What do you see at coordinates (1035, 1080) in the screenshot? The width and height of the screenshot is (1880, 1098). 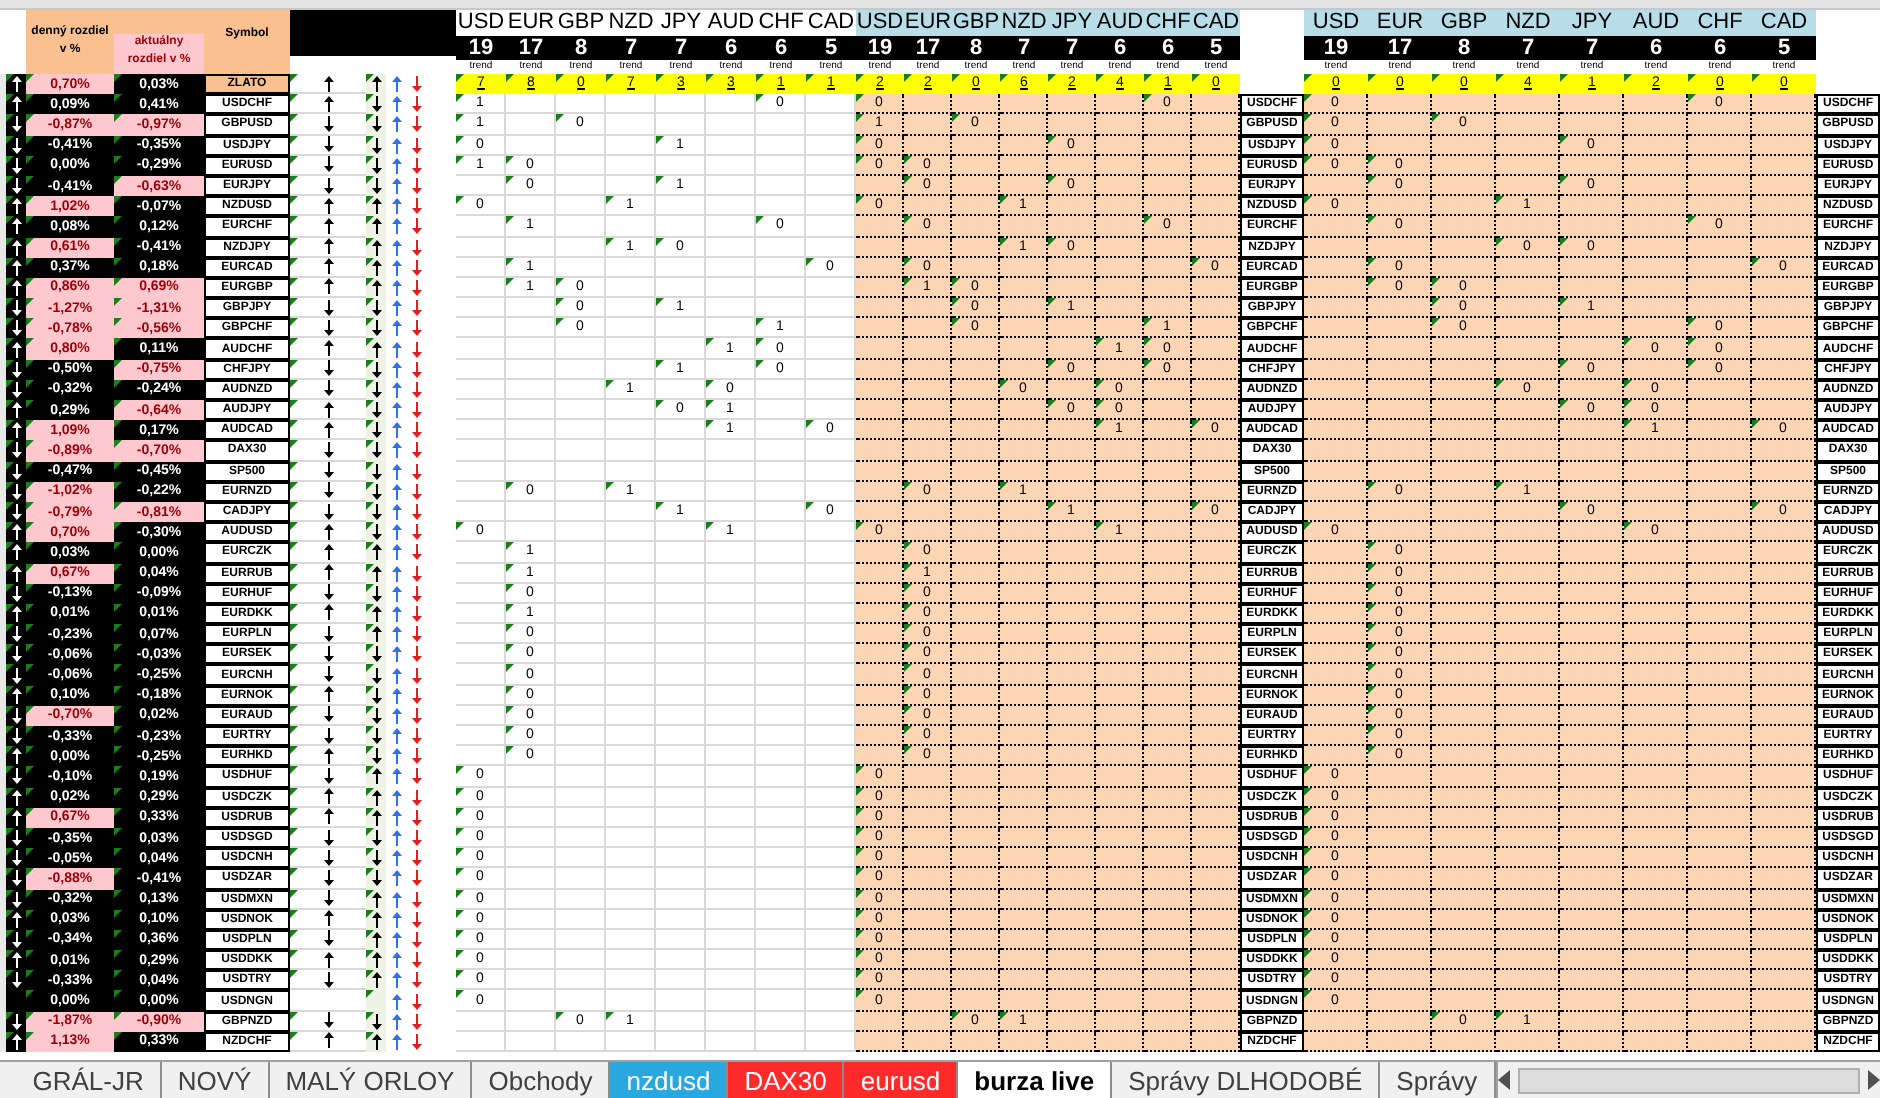 I see `sheet-tab: burza live` at bounding box center [1035, 1080].